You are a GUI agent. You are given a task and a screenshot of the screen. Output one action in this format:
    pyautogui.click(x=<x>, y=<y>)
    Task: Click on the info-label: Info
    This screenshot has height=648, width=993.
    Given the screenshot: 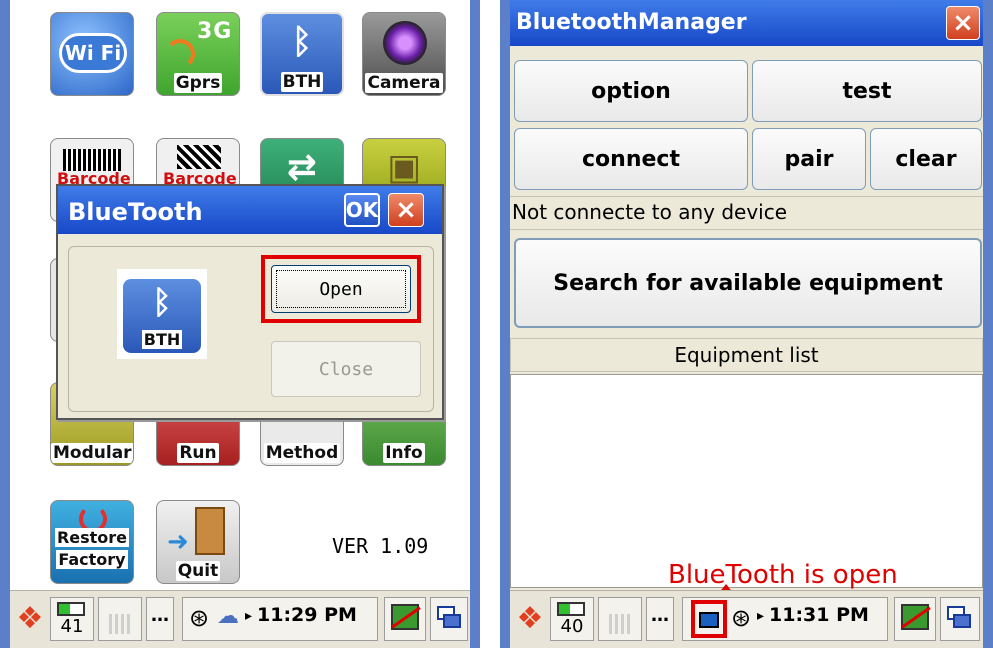 What is the action you would take?
    pyautogui.click(x=404, y=453)
    